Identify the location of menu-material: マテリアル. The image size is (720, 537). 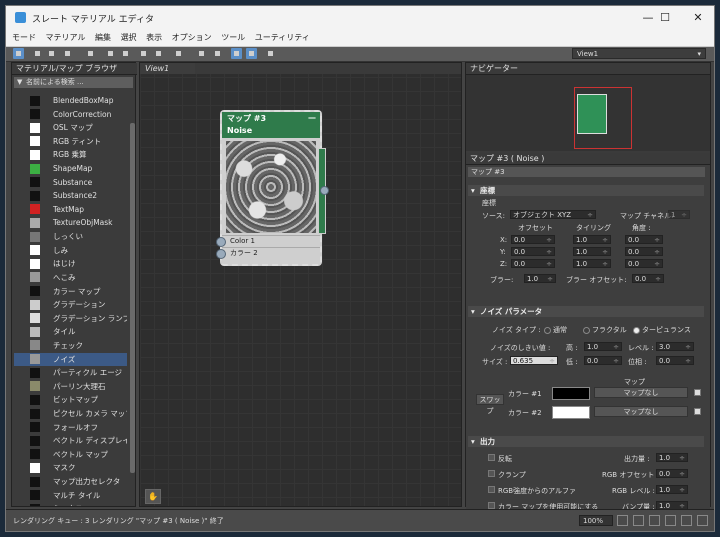
(66, 38).